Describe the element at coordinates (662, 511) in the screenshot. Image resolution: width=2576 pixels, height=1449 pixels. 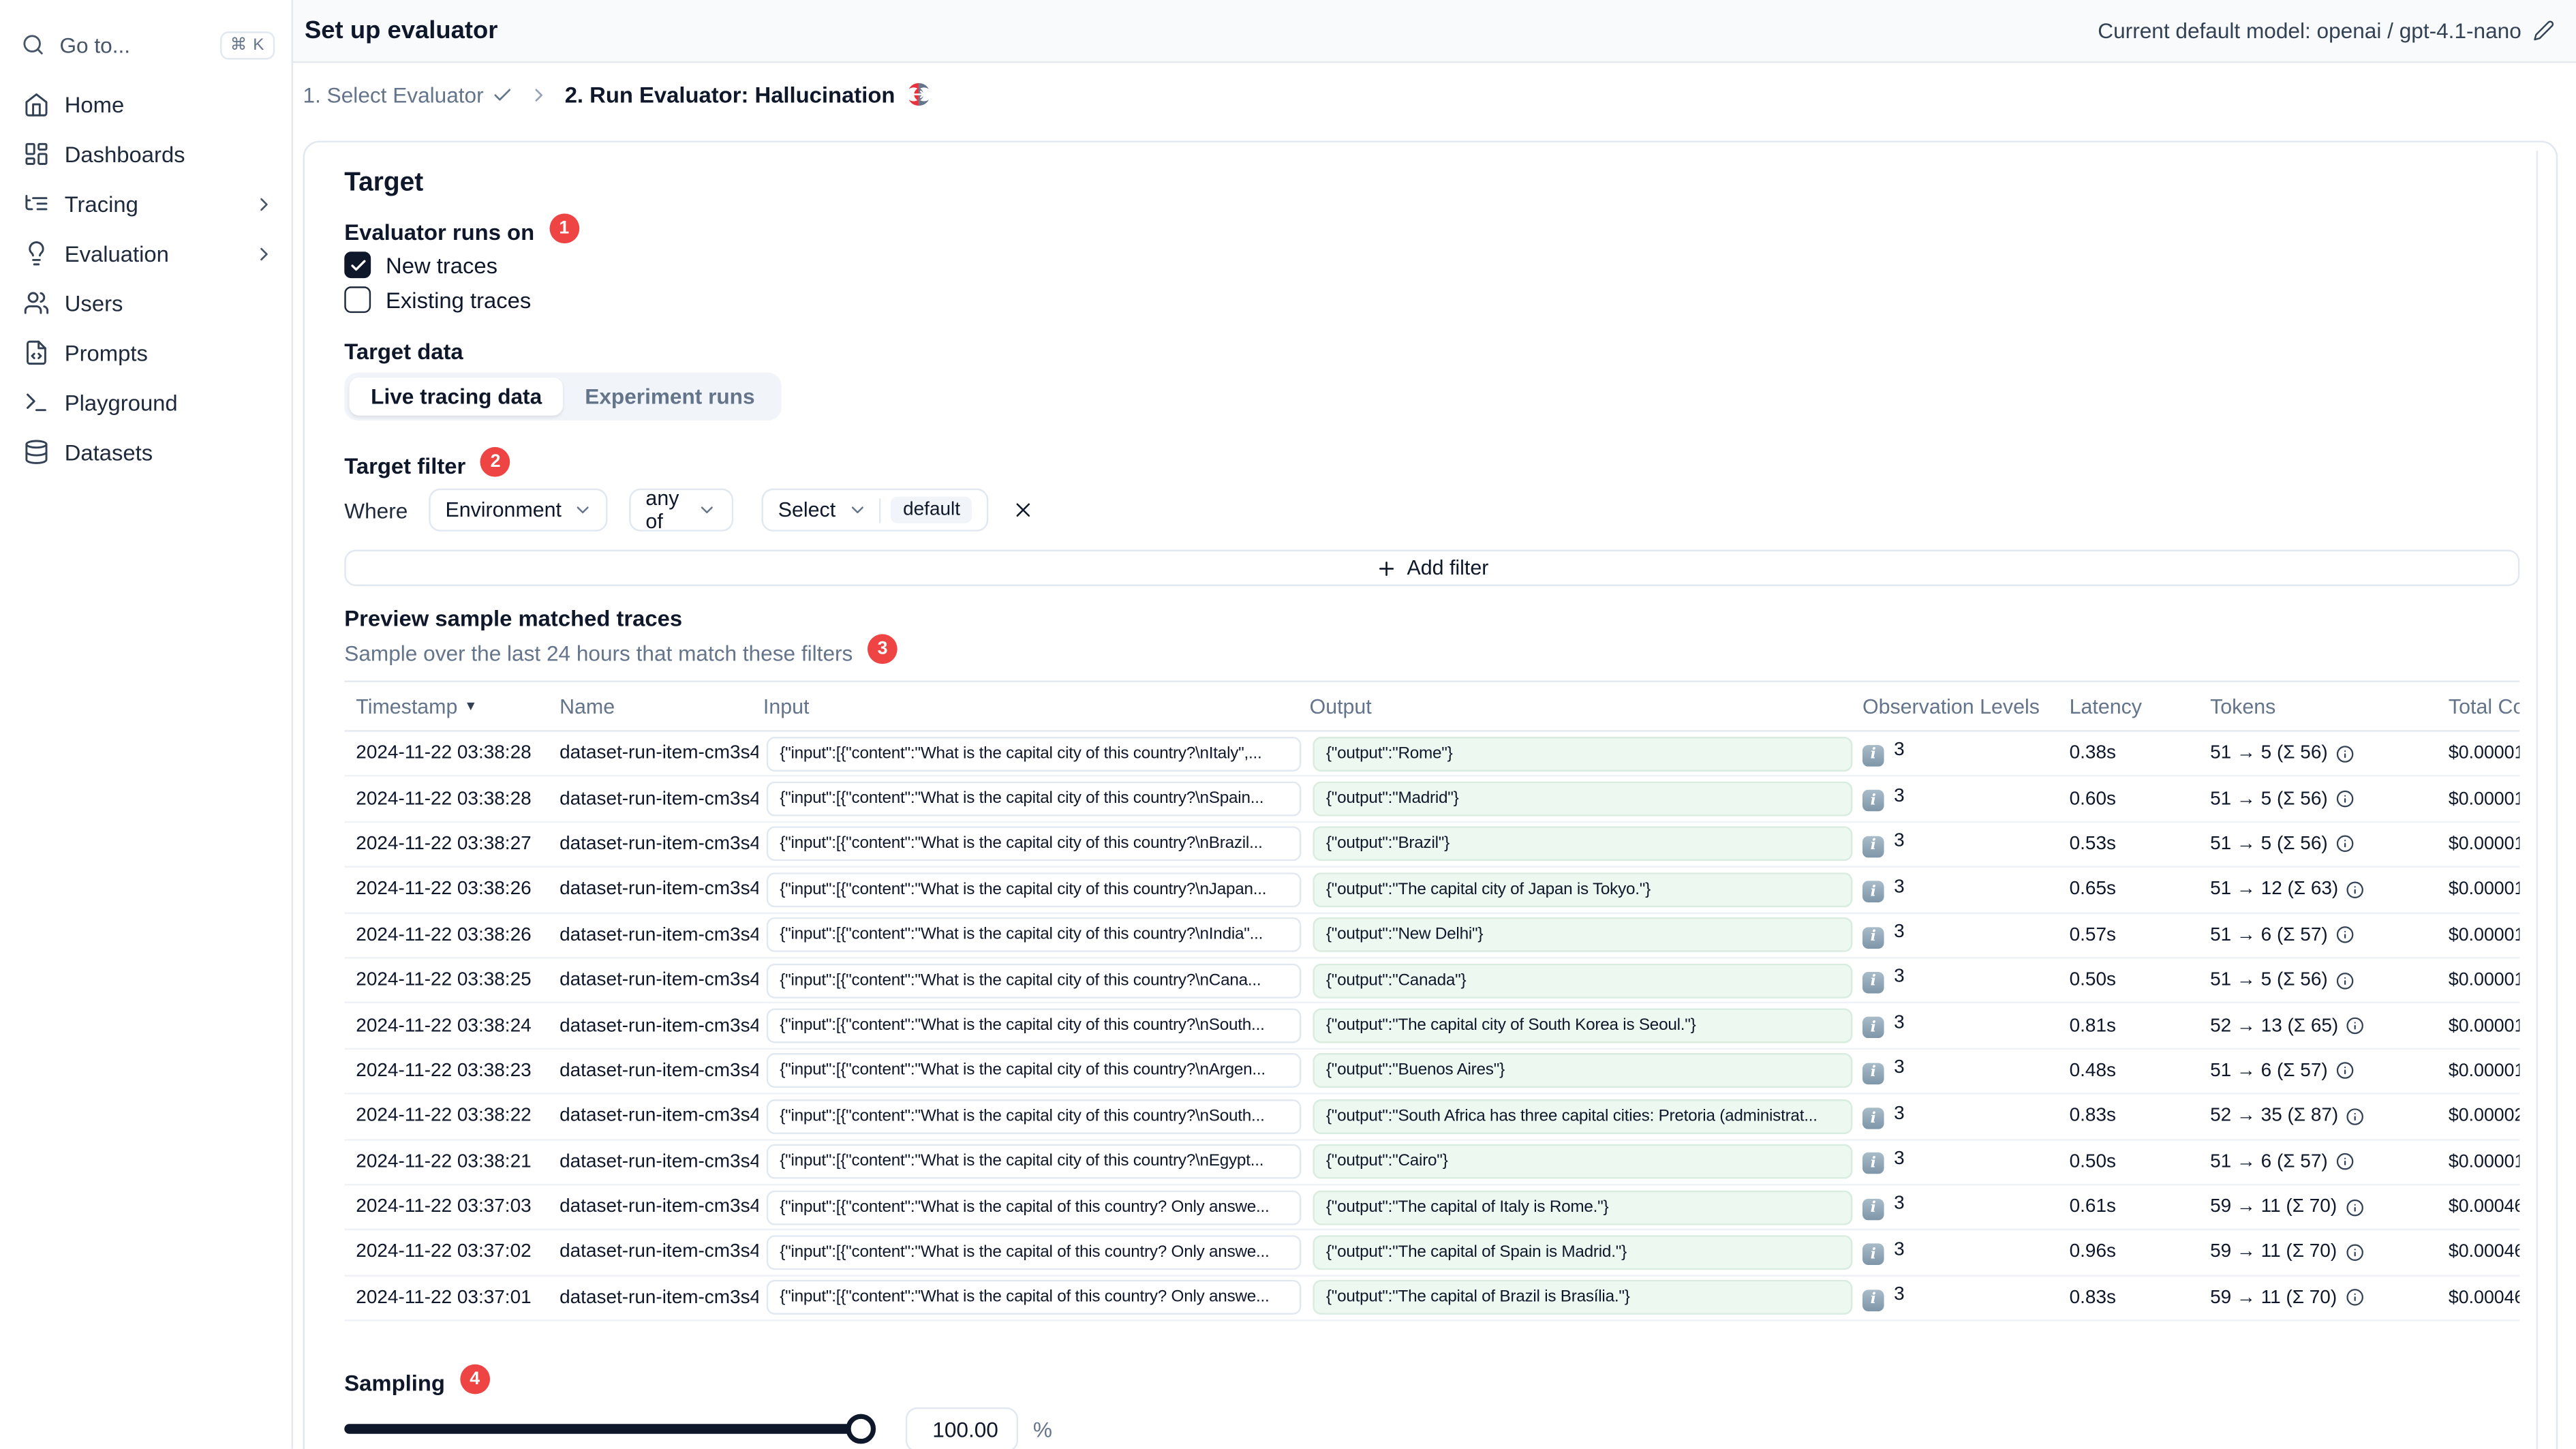
I see `filter-operator-value: any of` at that location.